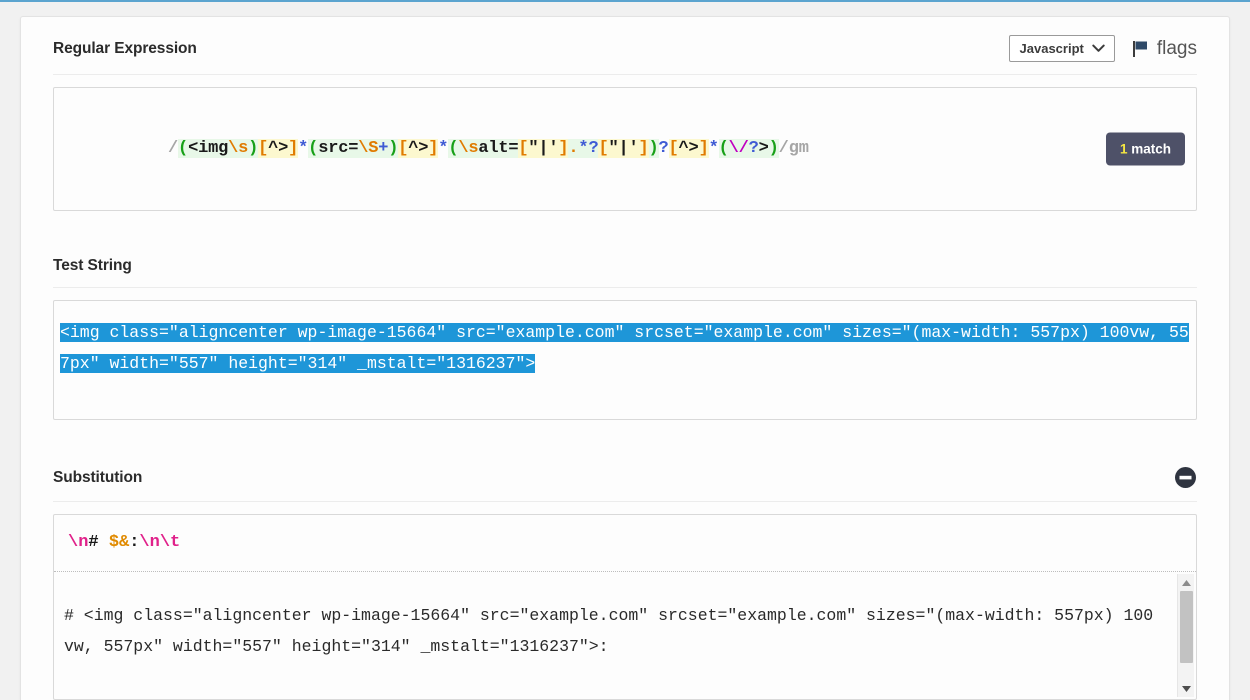 Image resolution: width=1250 pixels, height=700 pixels. I want to click on chevron-down-icon, so click(1098, 48).